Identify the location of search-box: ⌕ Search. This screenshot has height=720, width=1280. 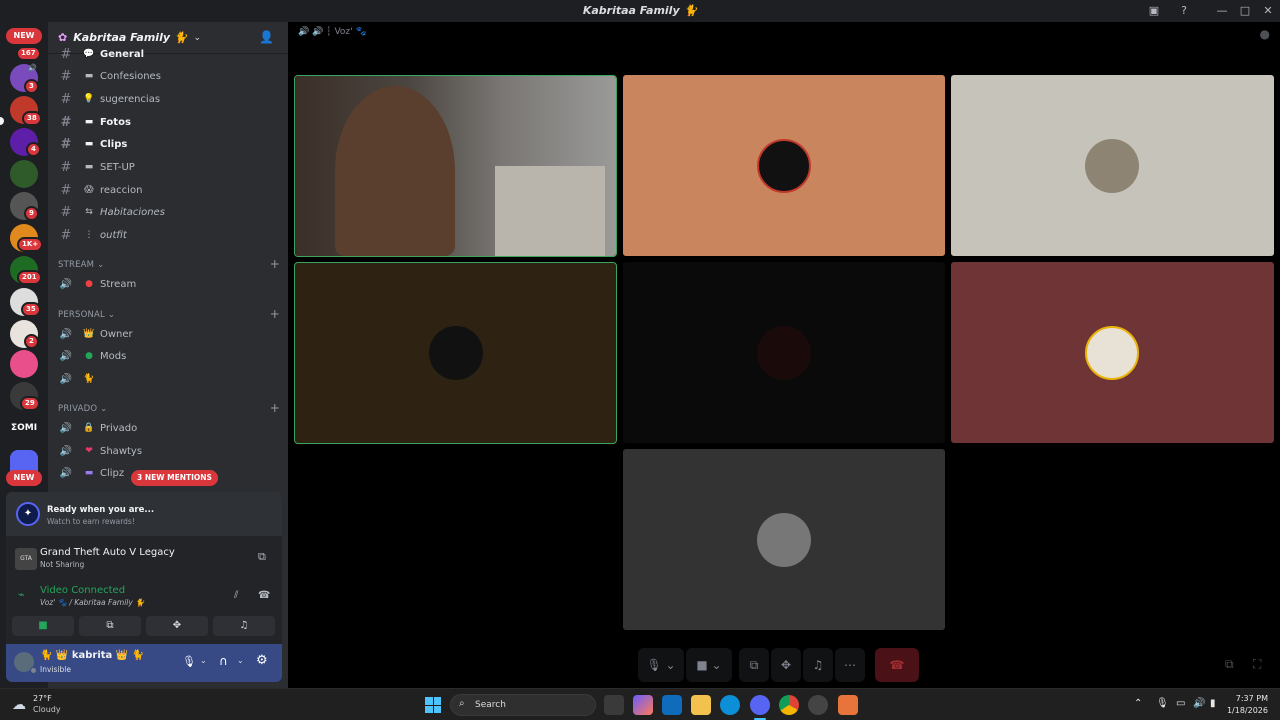
(523, 705).